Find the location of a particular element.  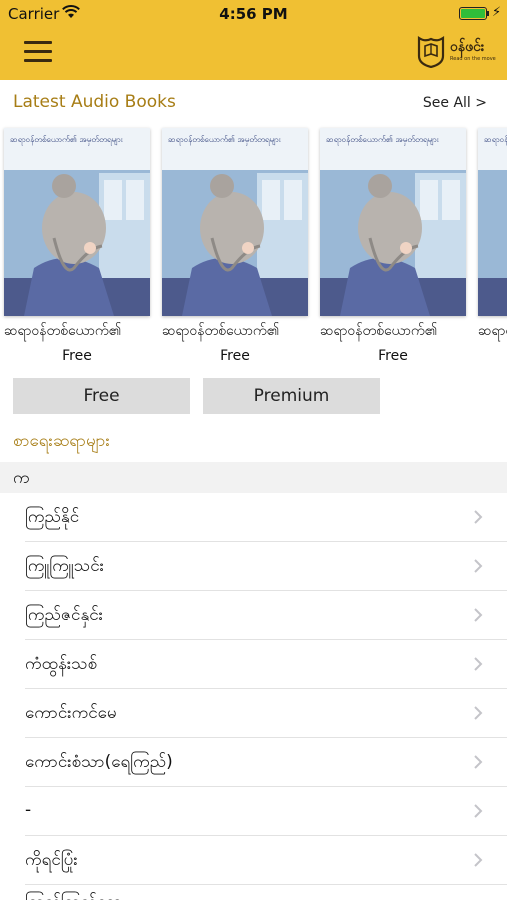

writers-group-header: က is located at coordinates (253, 477).